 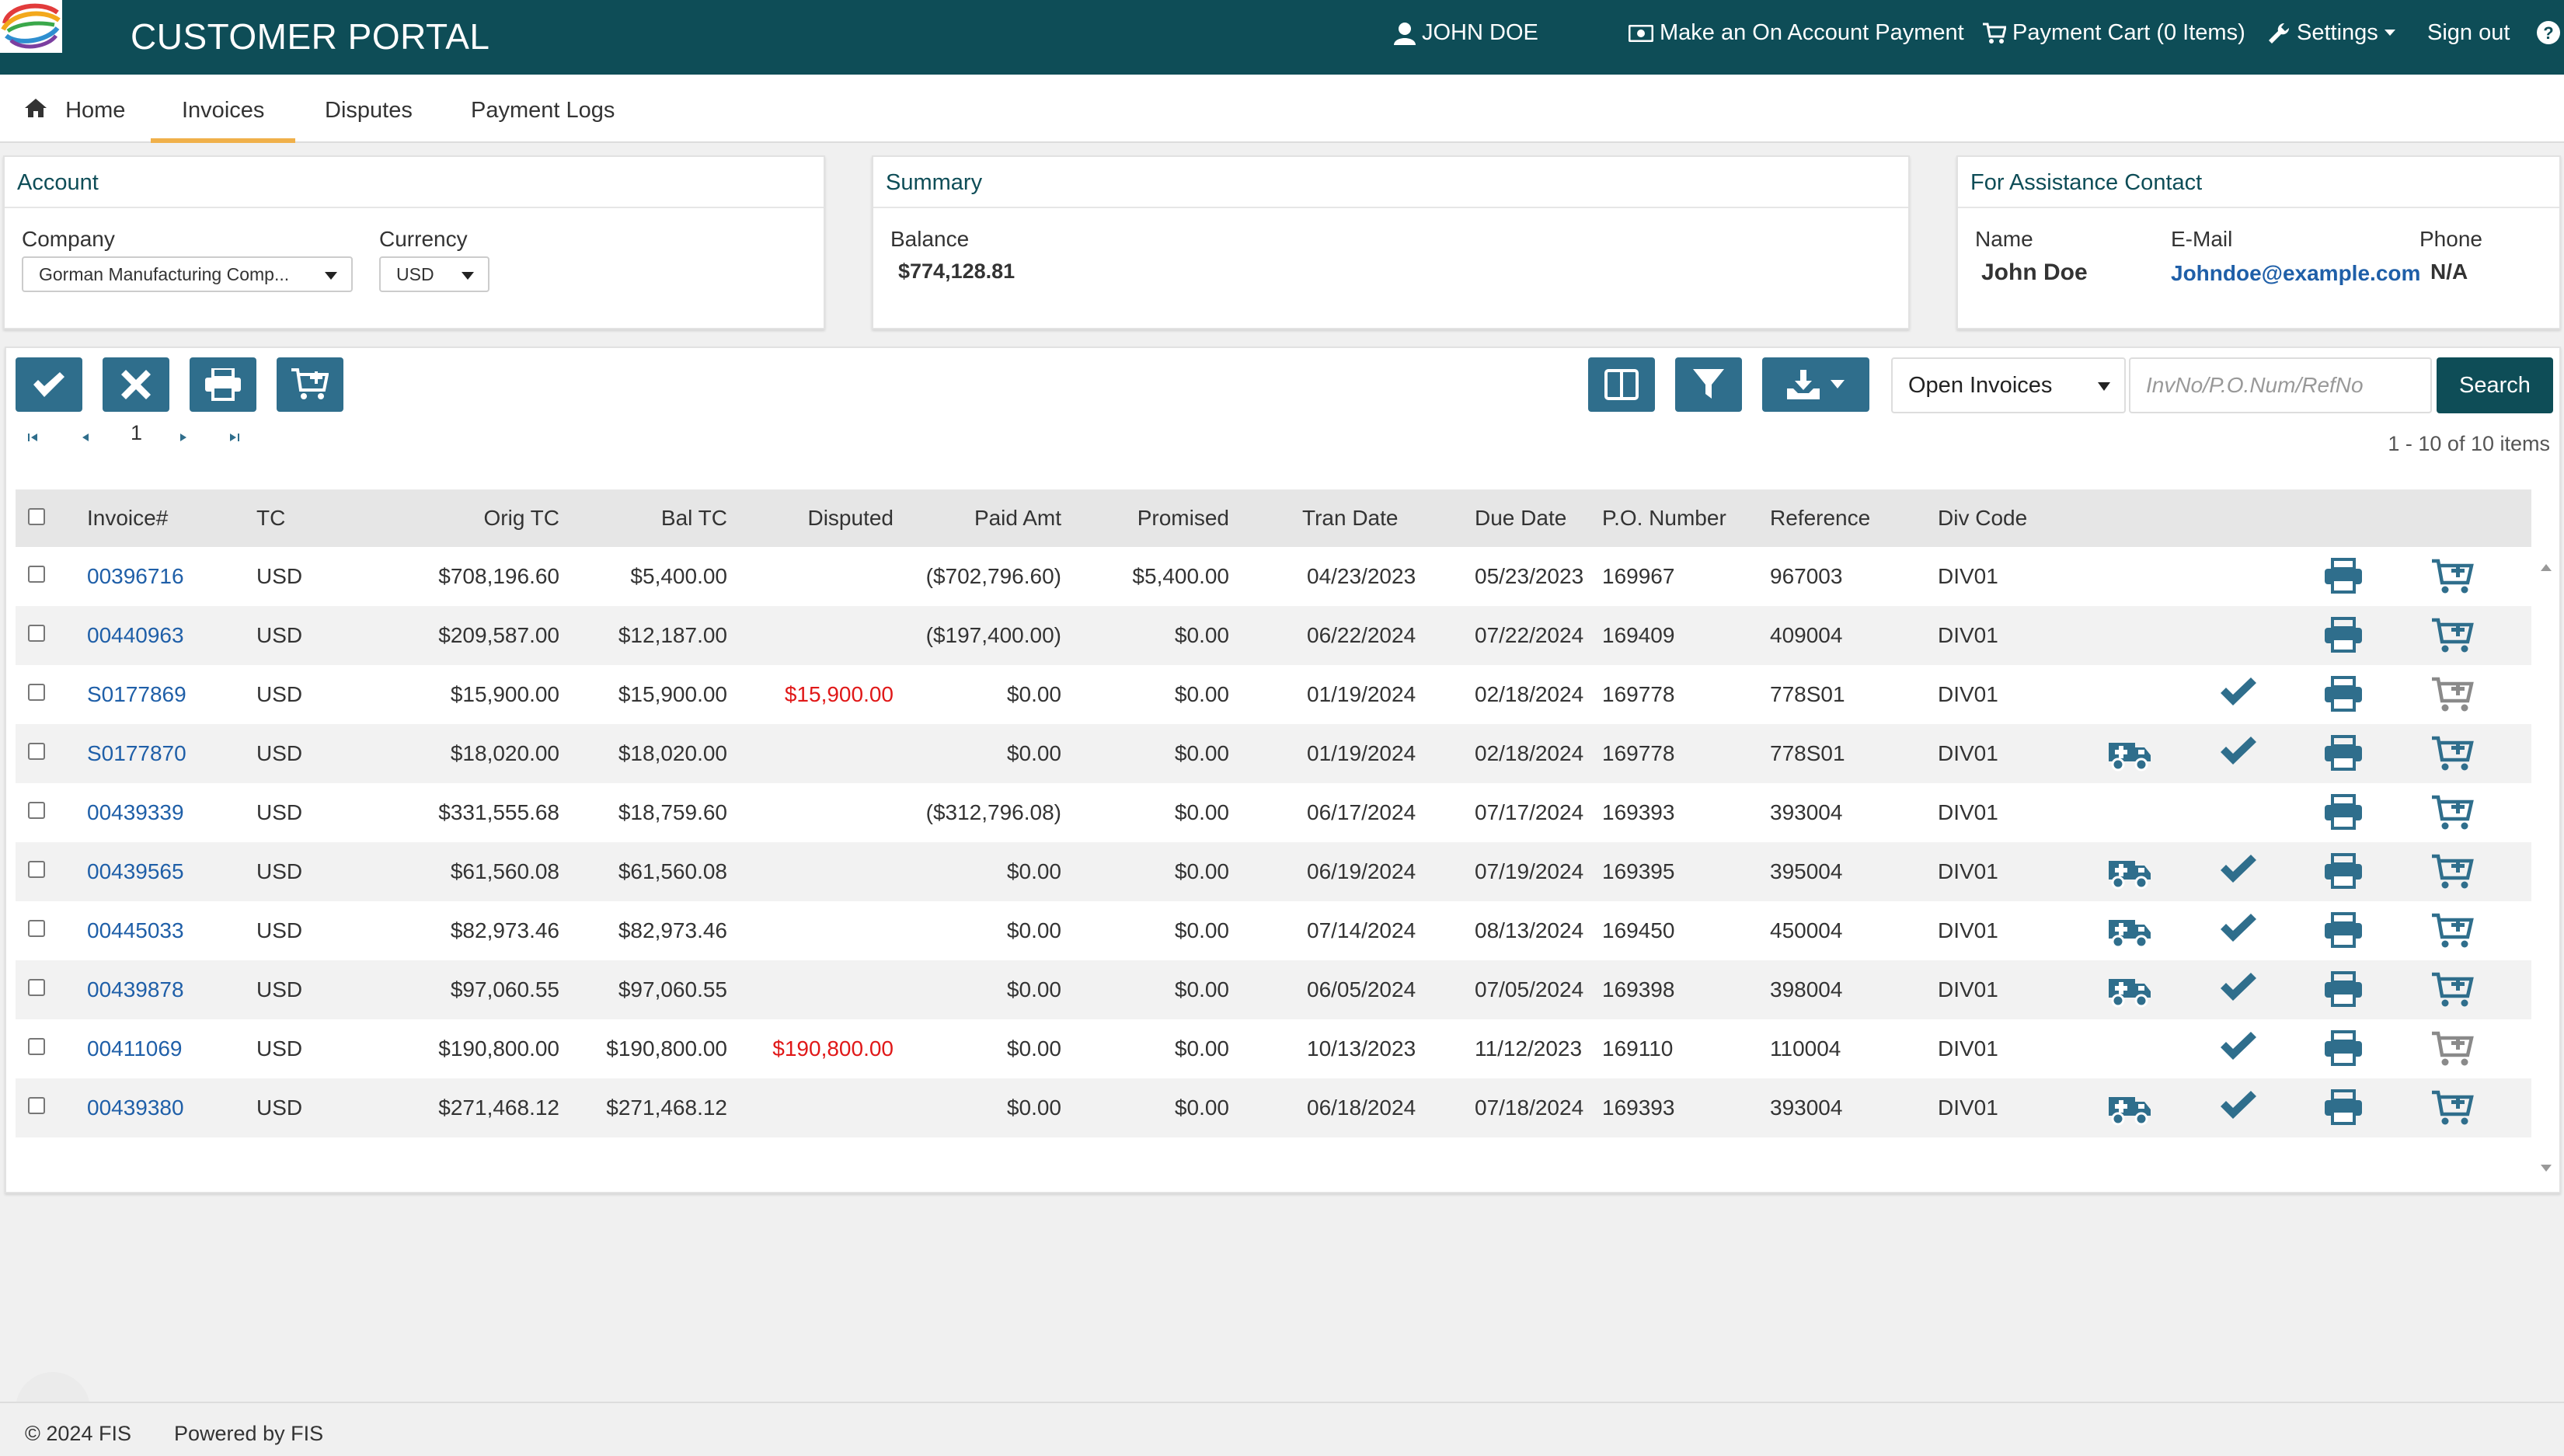 What do you see at coordinates (2495, 385) in the screenshot?
I see `search-button: Search` at bounding box center [2495, 385].